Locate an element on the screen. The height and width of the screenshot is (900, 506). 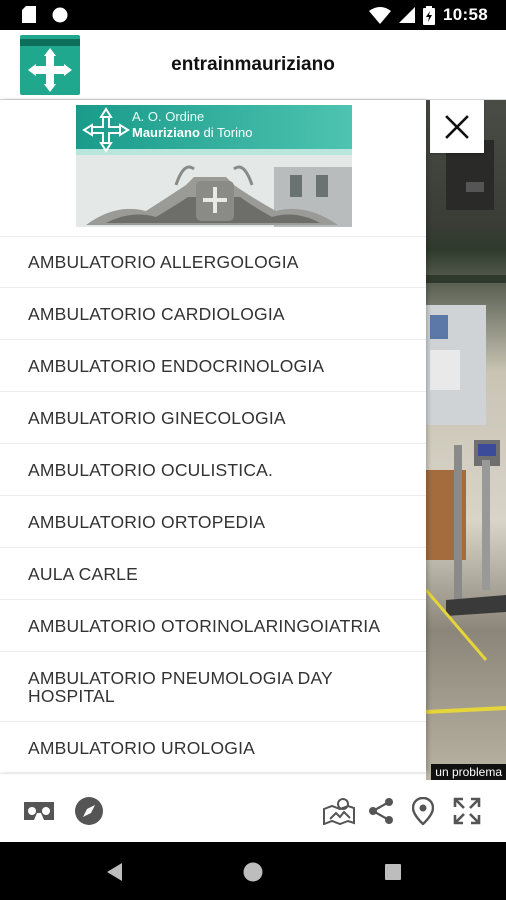
hospital-logo-banner: A. O. Ordine Mauriziano di Torino is located at coordinates (214, 166).